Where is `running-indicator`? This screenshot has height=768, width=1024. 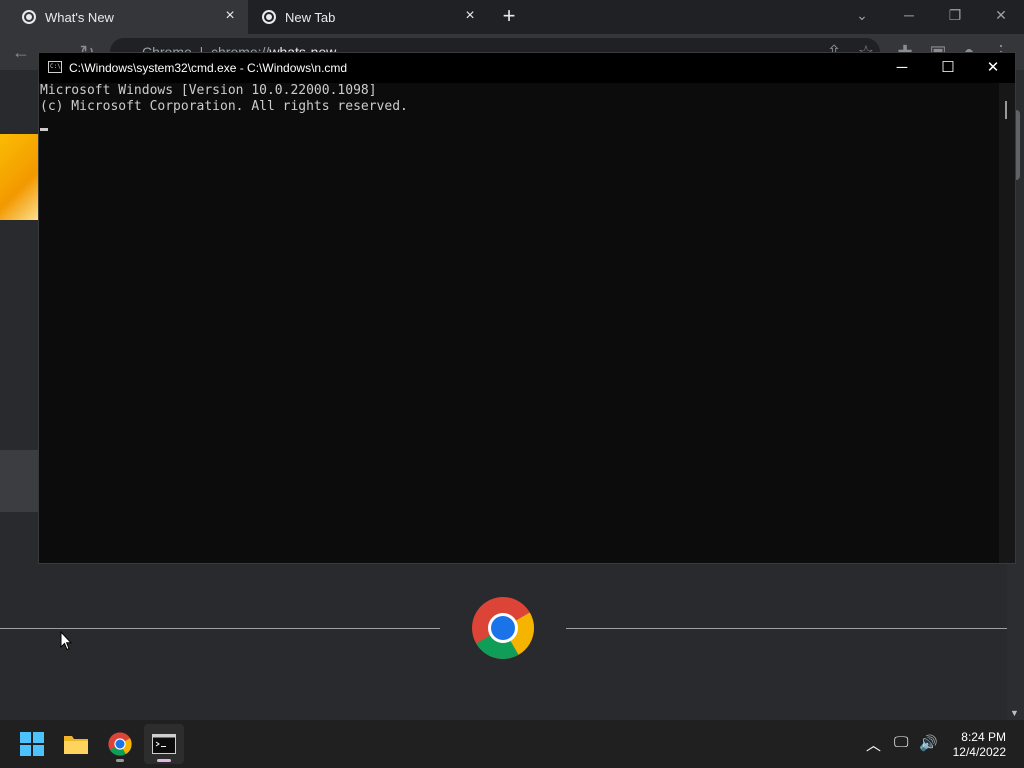 running-indicator is located at coordinates (120, 760).